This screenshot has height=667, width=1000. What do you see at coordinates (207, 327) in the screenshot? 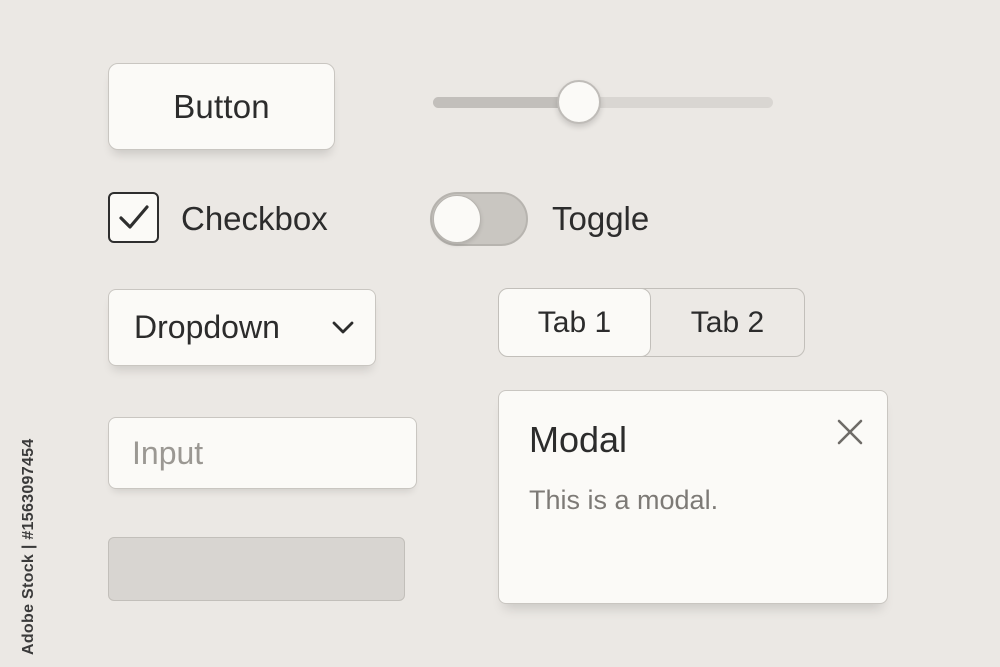
I see `dropdown-label: Dropdown` at bounding box center [207, 327].